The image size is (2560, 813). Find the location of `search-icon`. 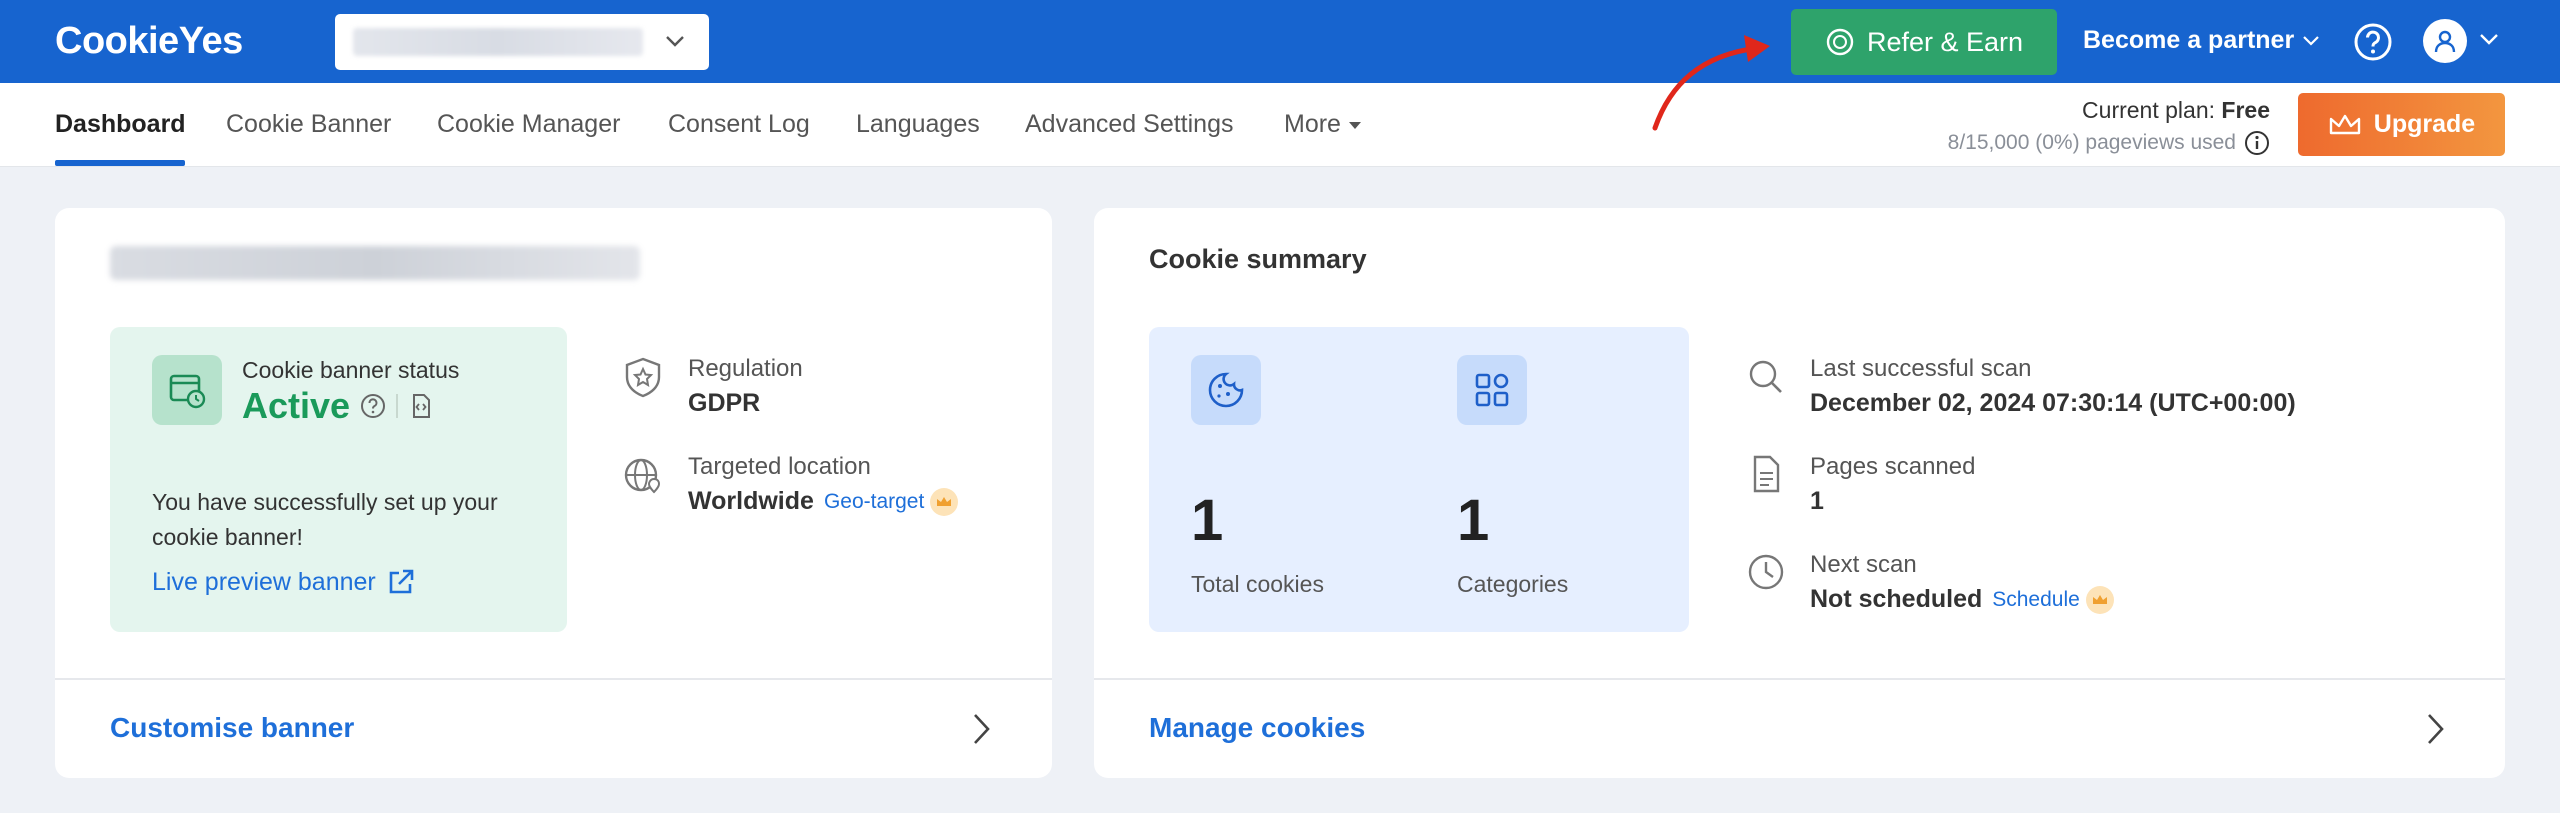

search-icon is located at coordinates (1765, 376).